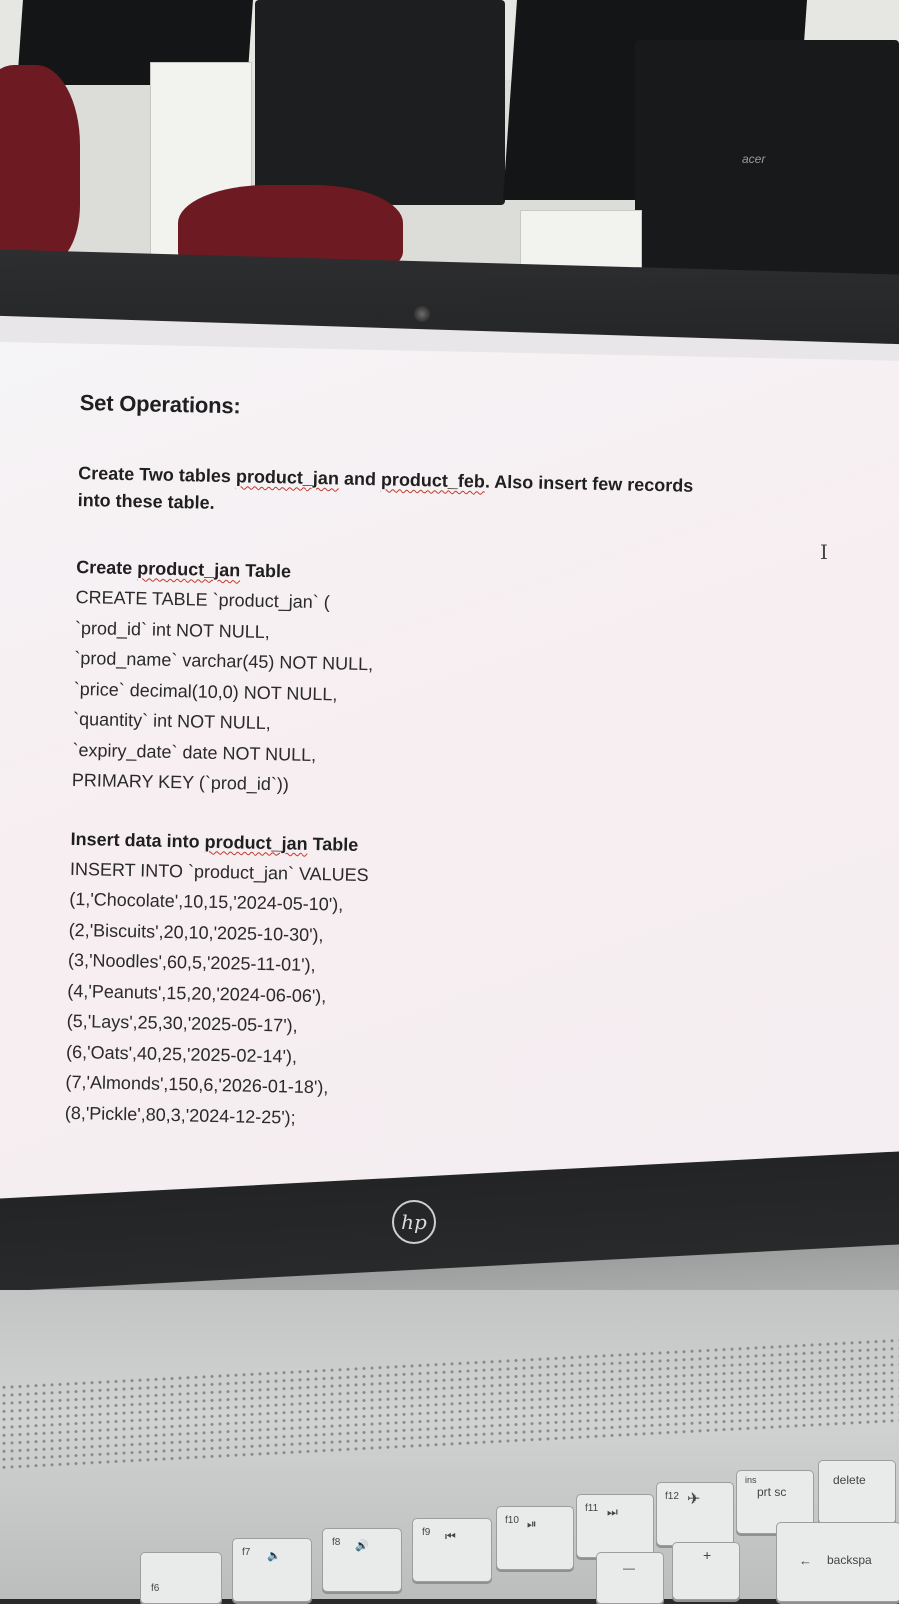 This screenshot has height=1604, width=899. Describe the element at coordinates (362, 1560) in the screenshot. I see `key-f8: f8 🔊` at that location.